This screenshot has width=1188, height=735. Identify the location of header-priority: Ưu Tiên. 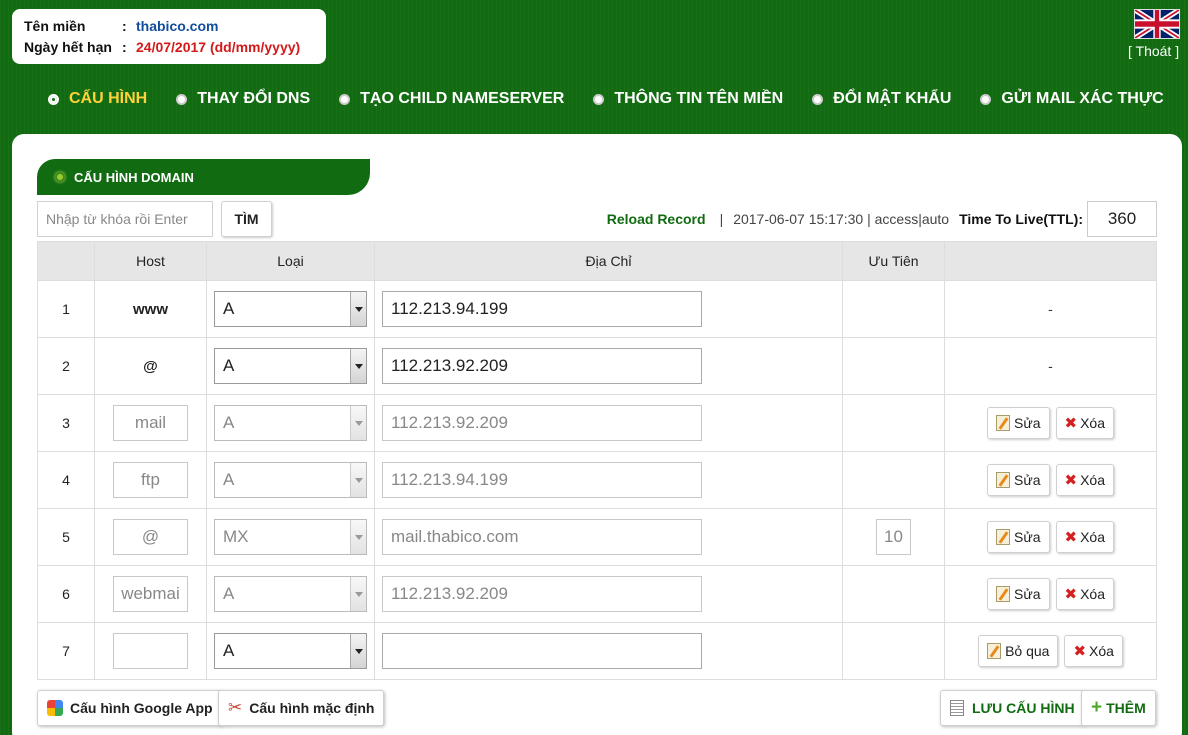
(893, 261).